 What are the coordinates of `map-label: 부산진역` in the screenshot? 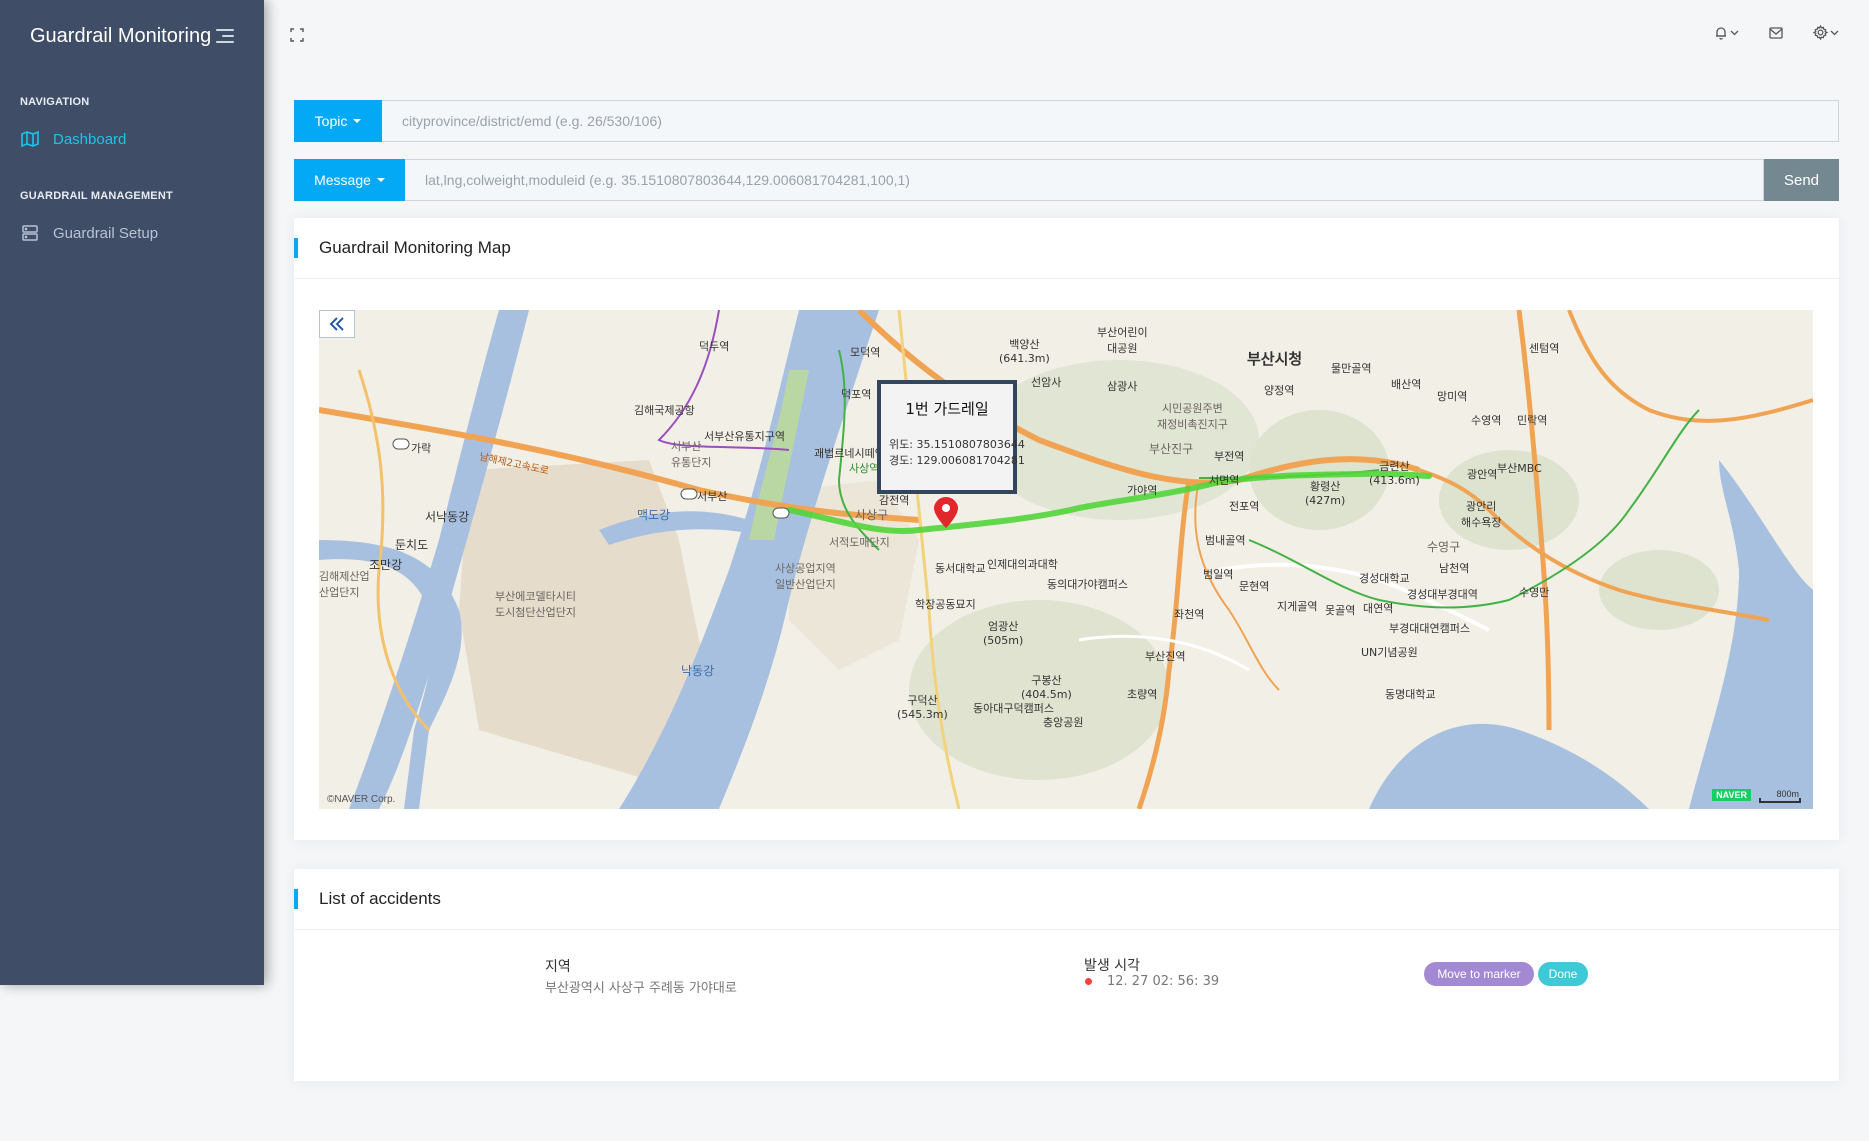 It's located at (1165, 656).